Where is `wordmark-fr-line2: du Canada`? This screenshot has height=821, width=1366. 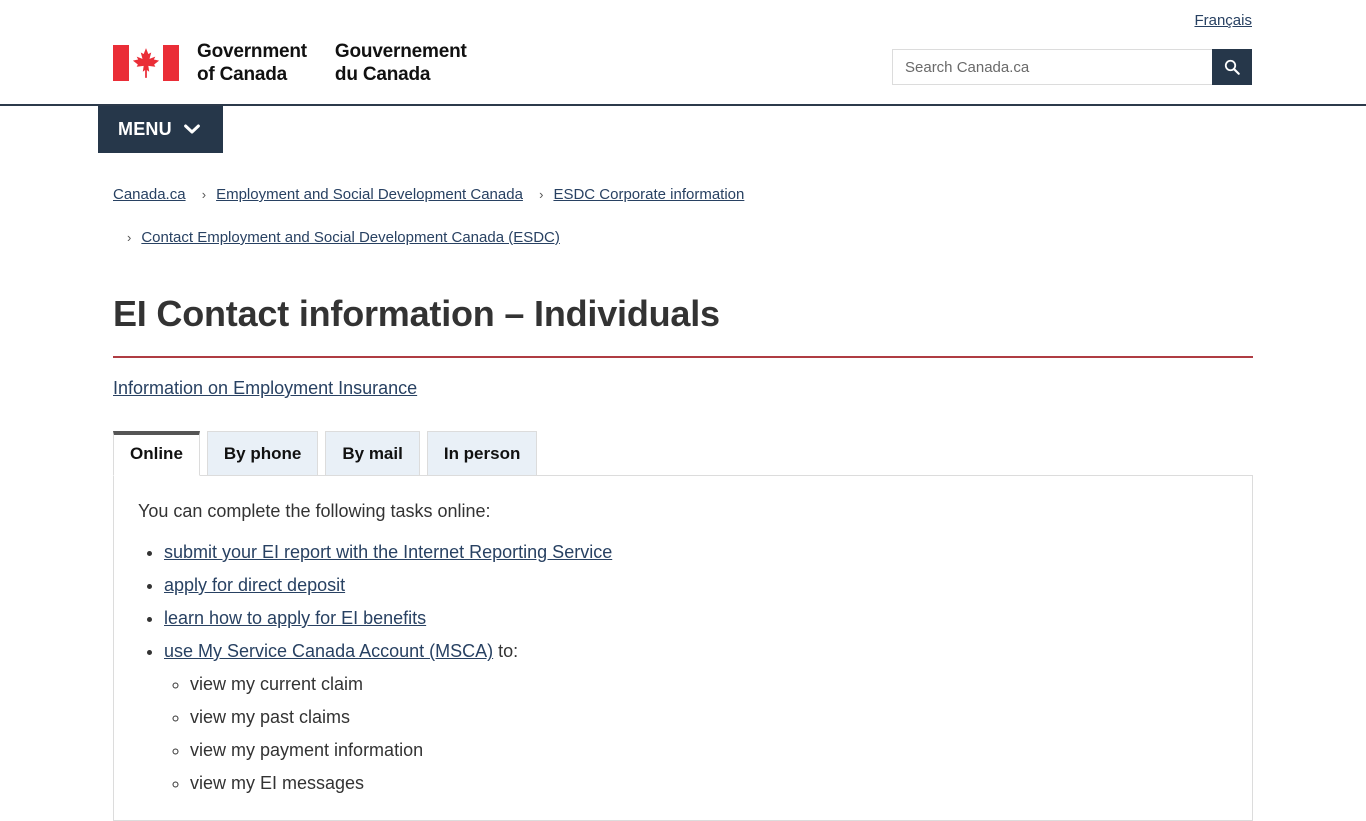
wordmark-fr-line2: du Canada is located at coordinates (382, 74).